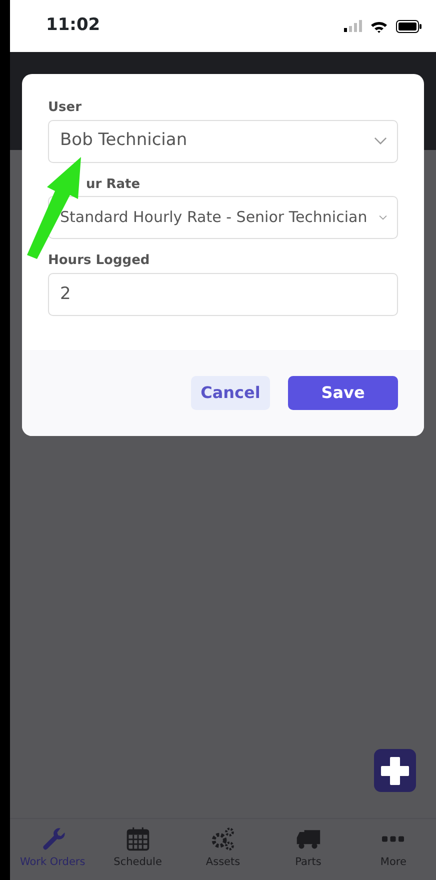 The image size is (436, 880). What do you see at coordinates (230, 393) in the screenshot?
I see `cancel-button: Cancel` at bounding box center [230, 393].